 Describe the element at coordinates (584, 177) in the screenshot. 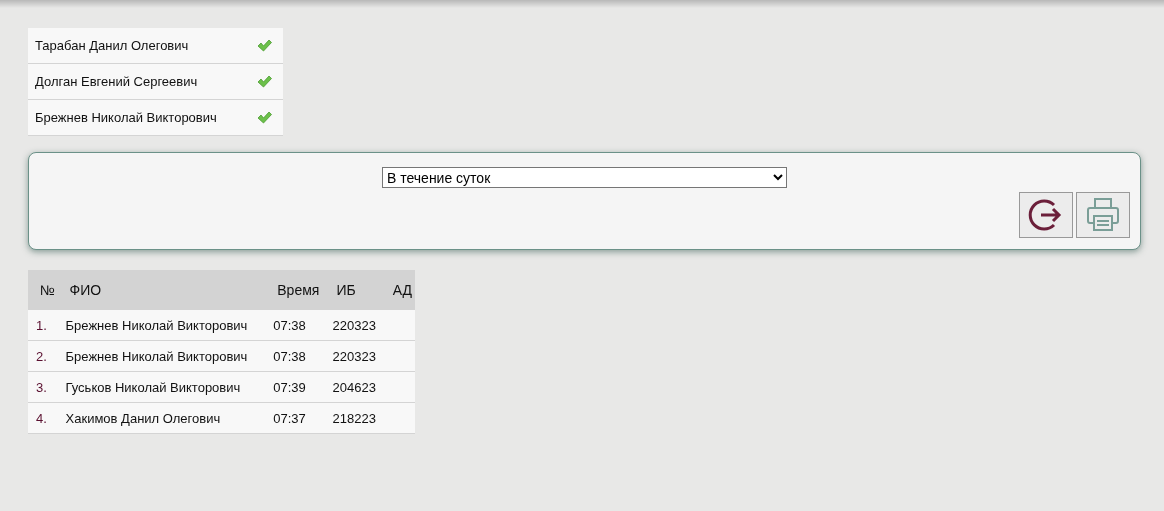

I see `period-select: В течение суток` at that location.